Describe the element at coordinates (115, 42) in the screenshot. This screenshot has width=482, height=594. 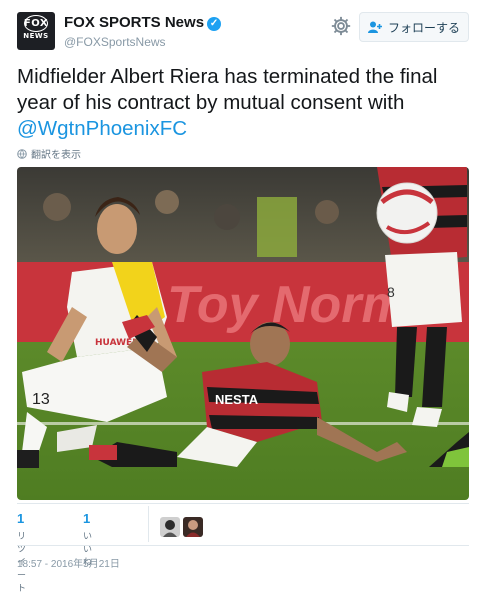
I see `account-handle: @FOXSportsNews` at that location.